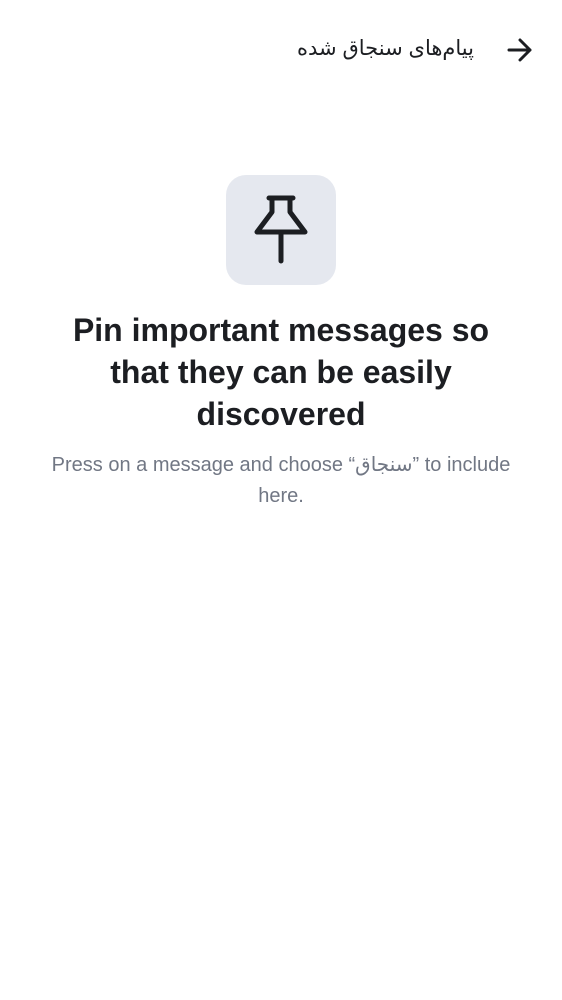 The image size is (562, 1000). What do you see at coordinates (281, 50) in the screenshot?
I see `app-header: پیام‌های سنجاق شده` at bounding box center [281, 50].